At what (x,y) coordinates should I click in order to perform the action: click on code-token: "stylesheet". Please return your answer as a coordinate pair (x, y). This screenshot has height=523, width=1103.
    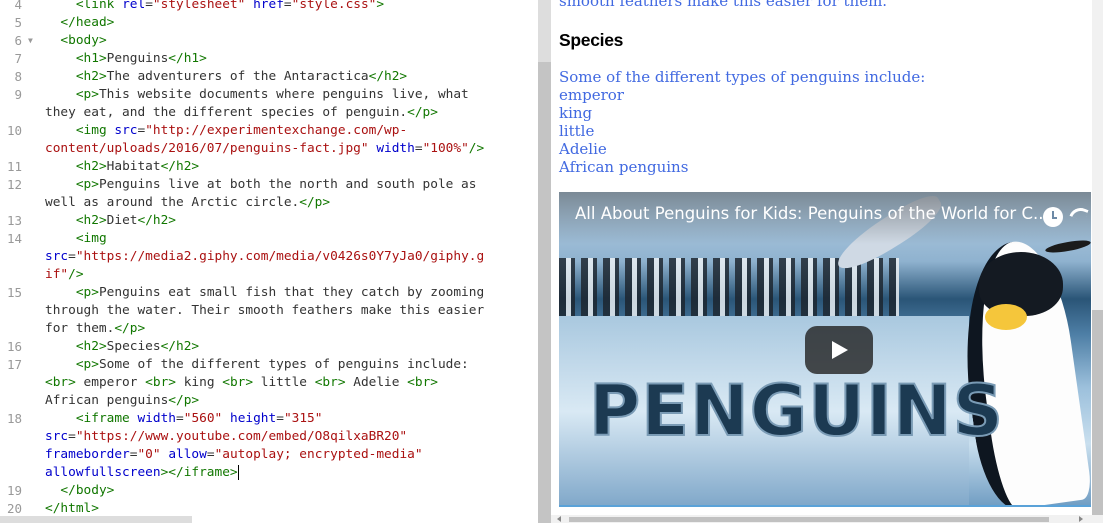
    Looking at the image, I should click on (199, 6).